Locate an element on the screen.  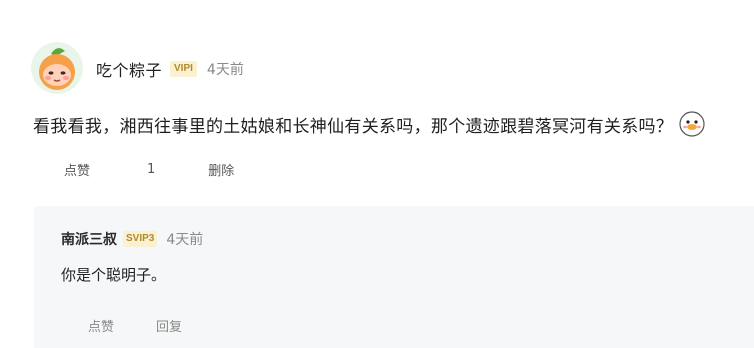
comment-header: 吃个粽子 VIPI 4天前 is located at coordinates (170, 69).